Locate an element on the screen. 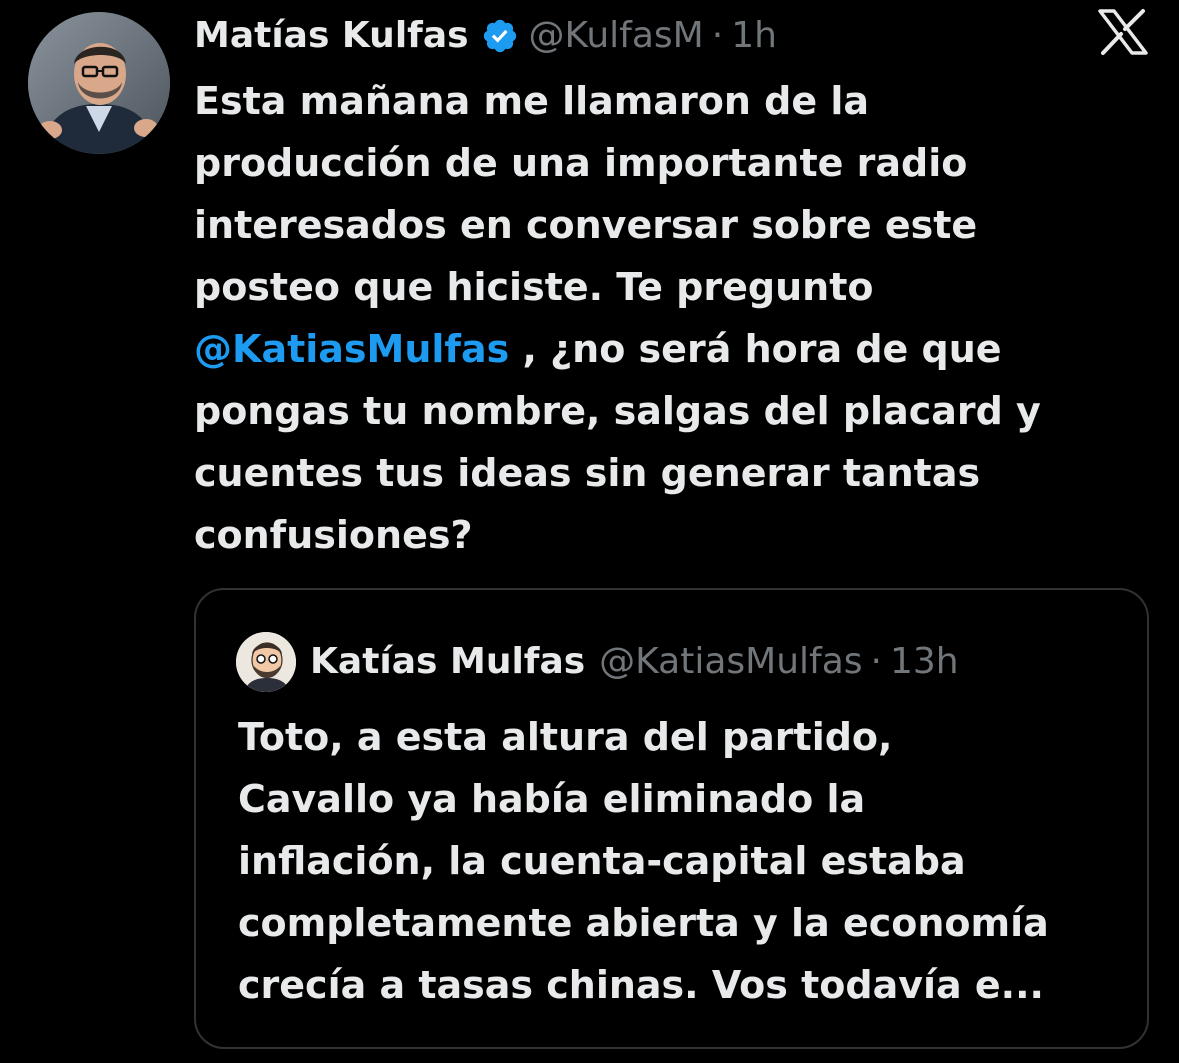 Image resolution: width=1179 pixels, height=1063 pixels. tweet-text-line: producción de una importante radio is located at coordinates (581, 163).